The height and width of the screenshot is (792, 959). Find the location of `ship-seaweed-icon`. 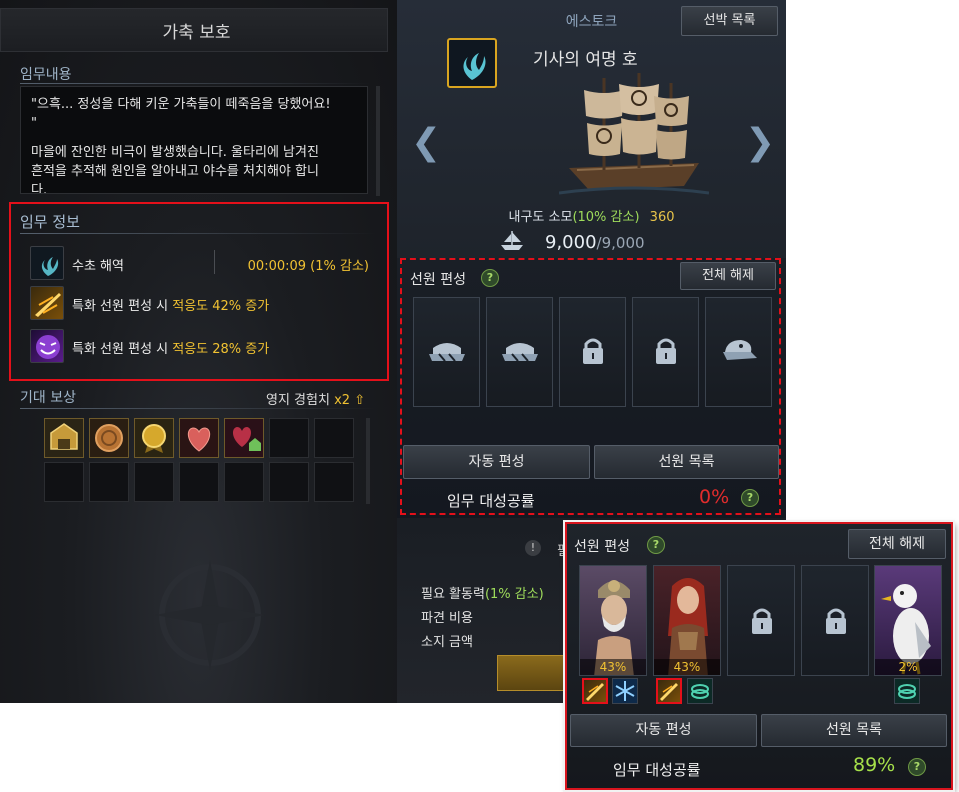

ship-seaweed-icon is located at coordinates (472, 63).